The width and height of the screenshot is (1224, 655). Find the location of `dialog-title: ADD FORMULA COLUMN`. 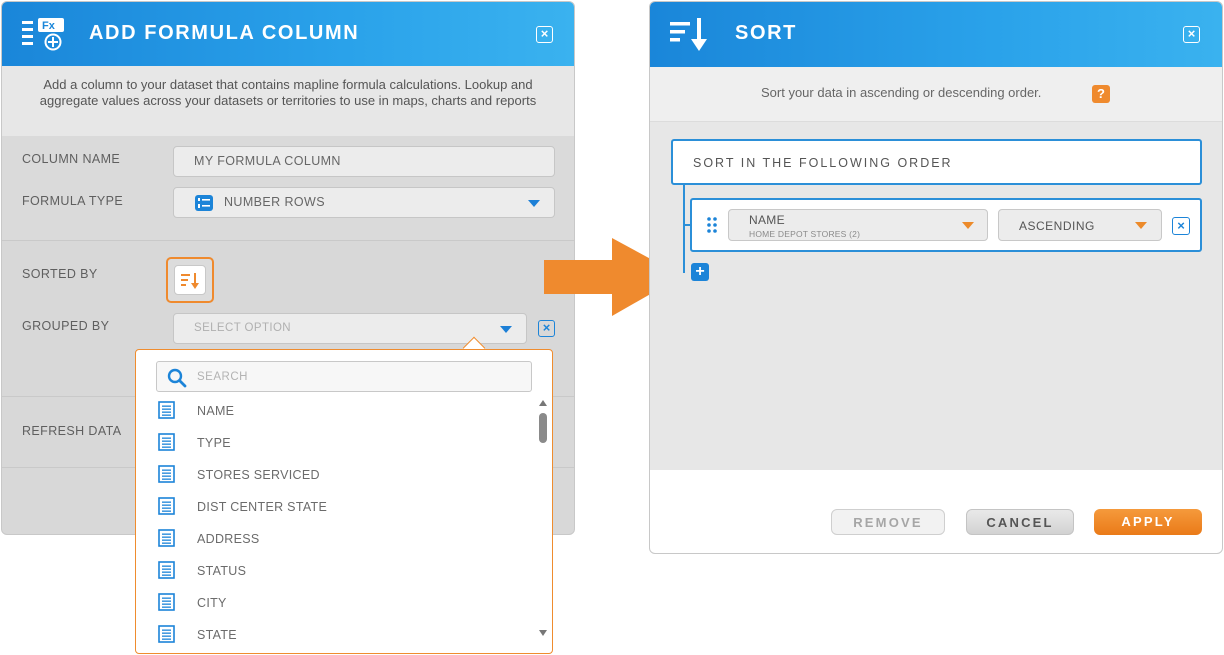

dialog-title: ADD FORMULA COLUMN is located at coordinates (224, 33).